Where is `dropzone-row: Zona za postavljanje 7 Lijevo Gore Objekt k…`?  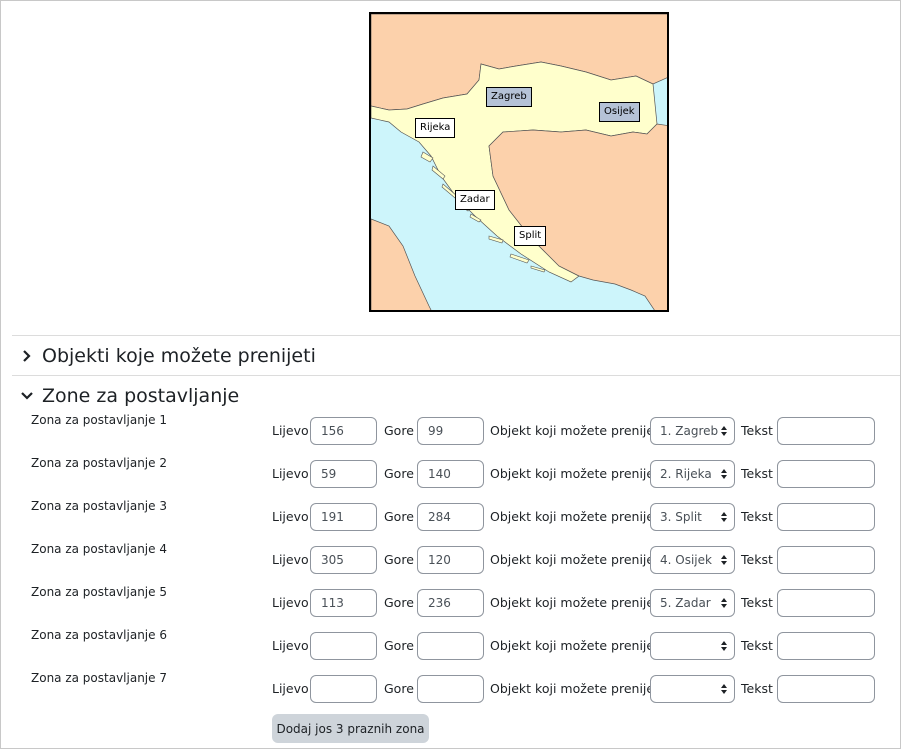 dropzone-row: Zona za postavljanje 7 Lijevo Gore Objekt k… is located at coordinates (450, 688).